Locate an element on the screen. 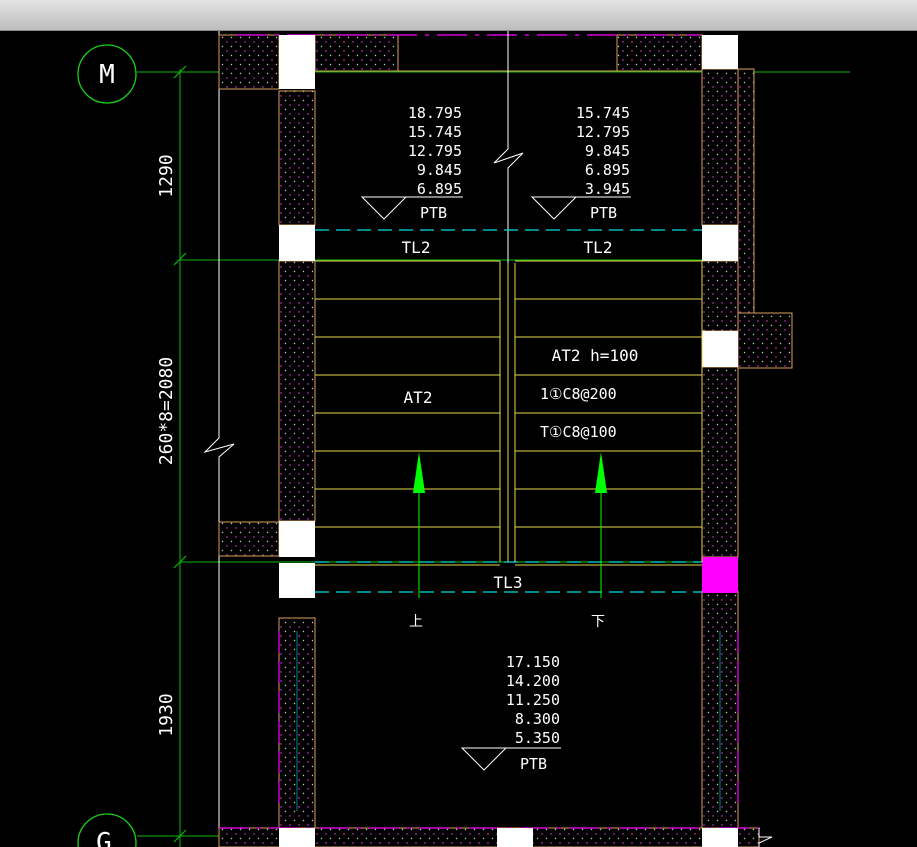  level-value: 8.300 is located at coordinates (537, 719).